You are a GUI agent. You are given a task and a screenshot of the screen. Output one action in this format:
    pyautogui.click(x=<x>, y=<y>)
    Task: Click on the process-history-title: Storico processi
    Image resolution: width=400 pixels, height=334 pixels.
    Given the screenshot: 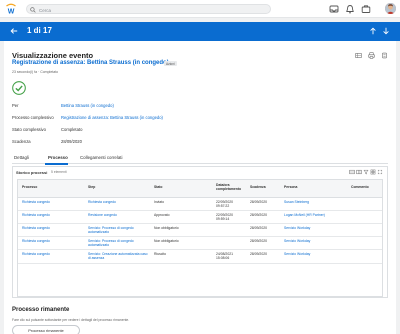 What is the action you would take?
    pyautogui.click(x=32, y=172)
    